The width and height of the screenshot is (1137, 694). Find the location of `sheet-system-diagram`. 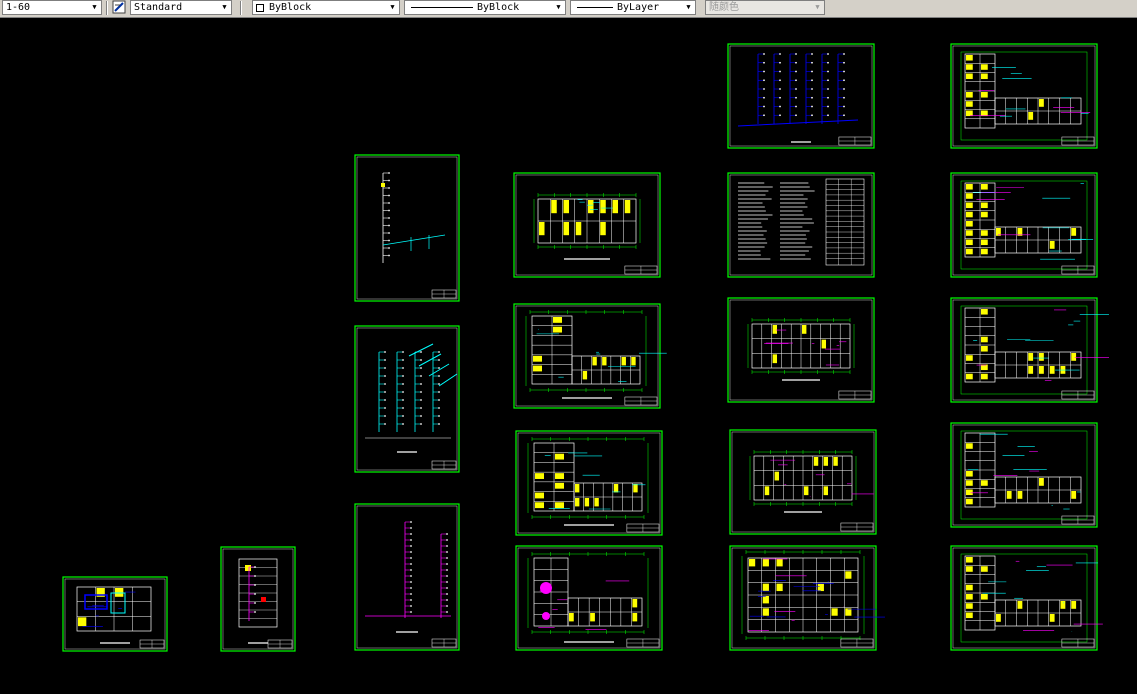

sheet-system-diagram is located at coordinates (801, 96).